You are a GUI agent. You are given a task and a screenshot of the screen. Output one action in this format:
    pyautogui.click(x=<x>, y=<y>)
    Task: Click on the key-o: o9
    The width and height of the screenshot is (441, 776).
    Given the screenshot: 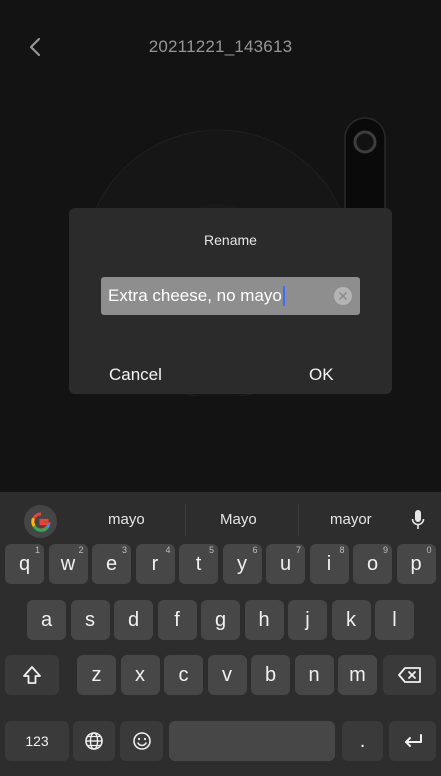 What is the action you would take?
    pyautogui.click(x=372, y=564)
    